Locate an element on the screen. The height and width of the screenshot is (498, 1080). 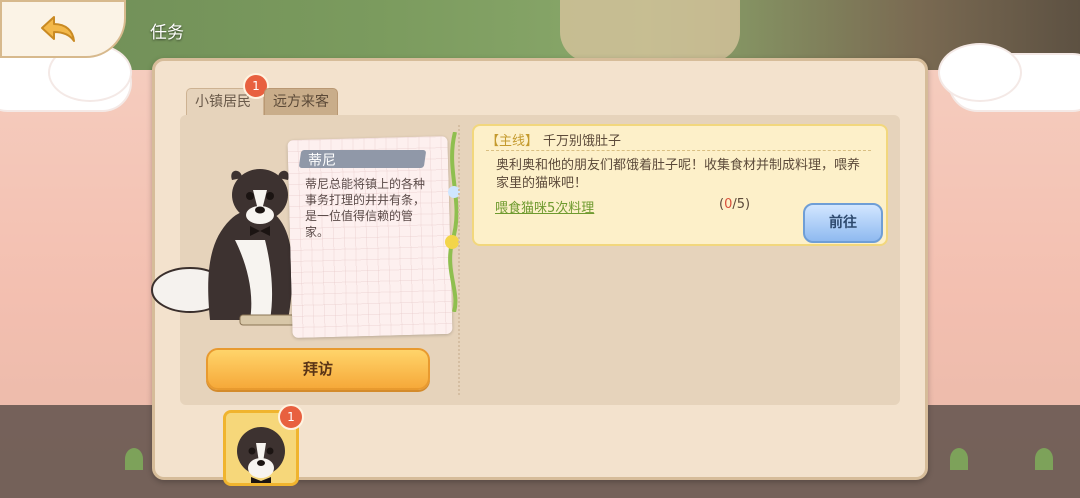
back-button is located at coordinates (63, 29).